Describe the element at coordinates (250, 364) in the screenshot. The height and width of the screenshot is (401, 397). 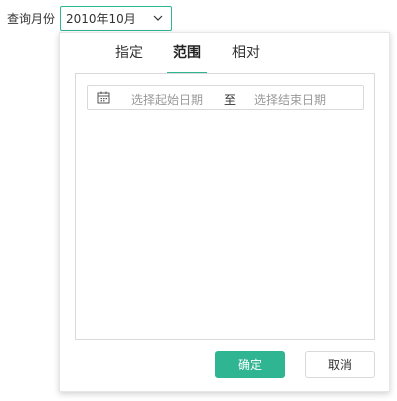
I see `confirm-button: 确定` at that location.